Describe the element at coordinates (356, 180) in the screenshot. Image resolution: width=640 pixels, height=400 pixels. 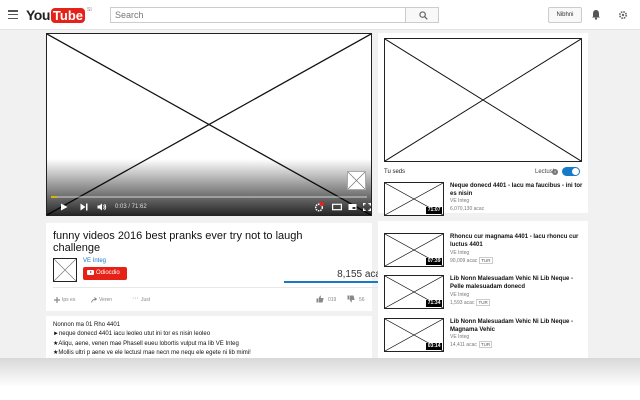
I see `endscreen-thumbnail` at that location.